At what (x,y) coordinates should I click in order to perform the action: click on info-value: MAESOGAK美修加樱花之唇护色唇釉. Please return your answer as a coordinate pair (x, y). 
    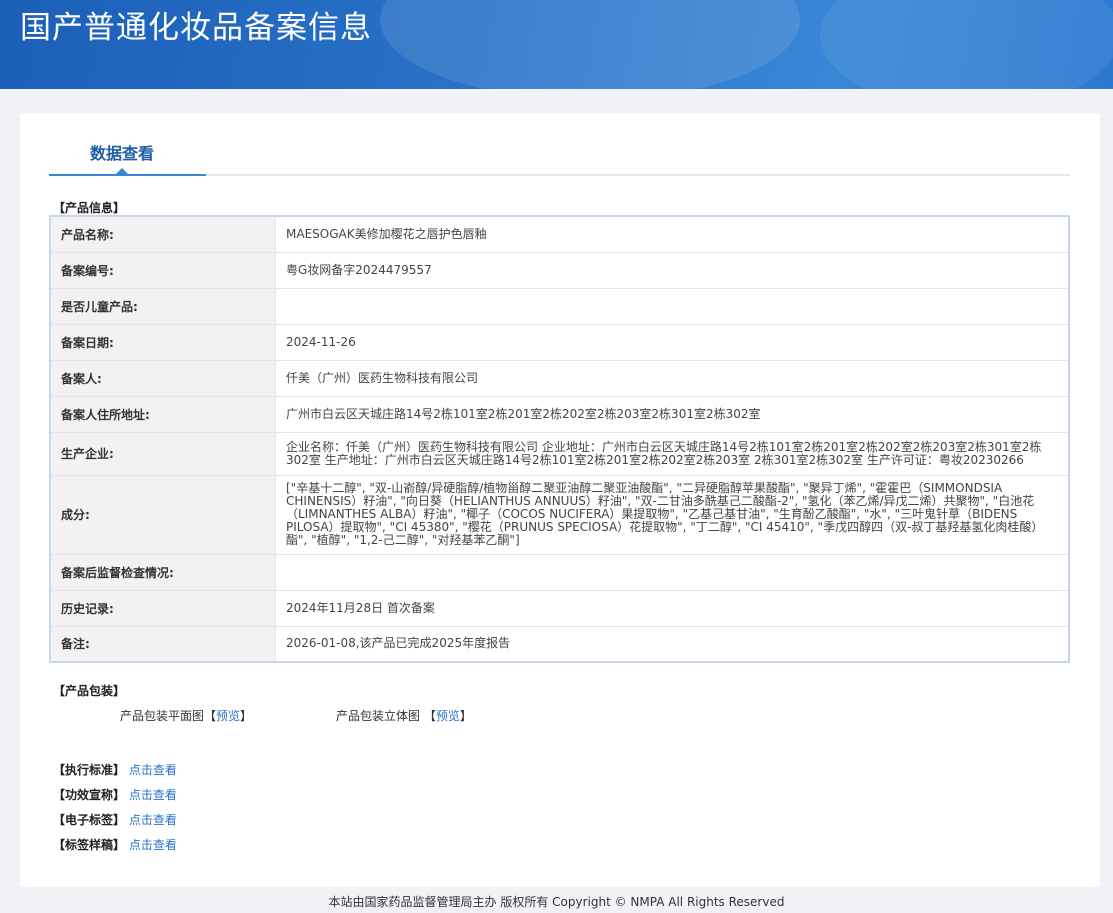
    Looking at the image, I should click on (672, 234).